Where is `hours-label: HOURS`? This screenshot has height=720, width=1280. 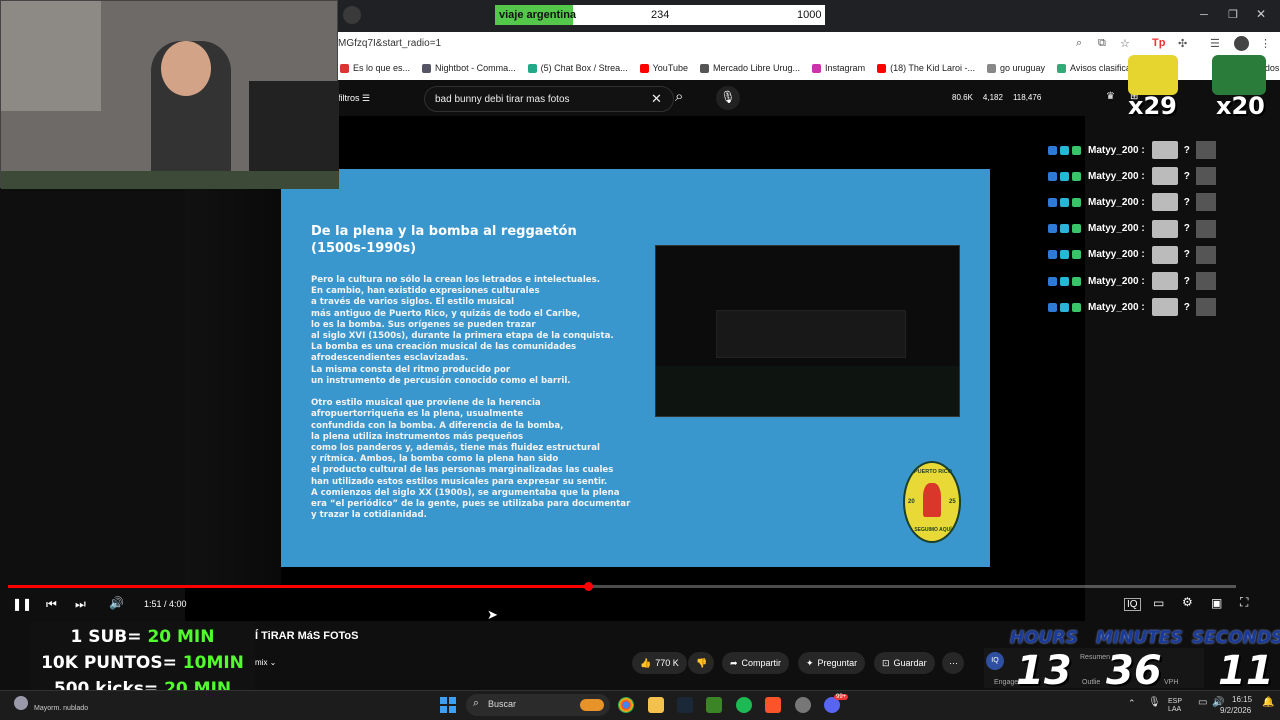
hours-label: HOURS is located at coordinates (1044, 638).